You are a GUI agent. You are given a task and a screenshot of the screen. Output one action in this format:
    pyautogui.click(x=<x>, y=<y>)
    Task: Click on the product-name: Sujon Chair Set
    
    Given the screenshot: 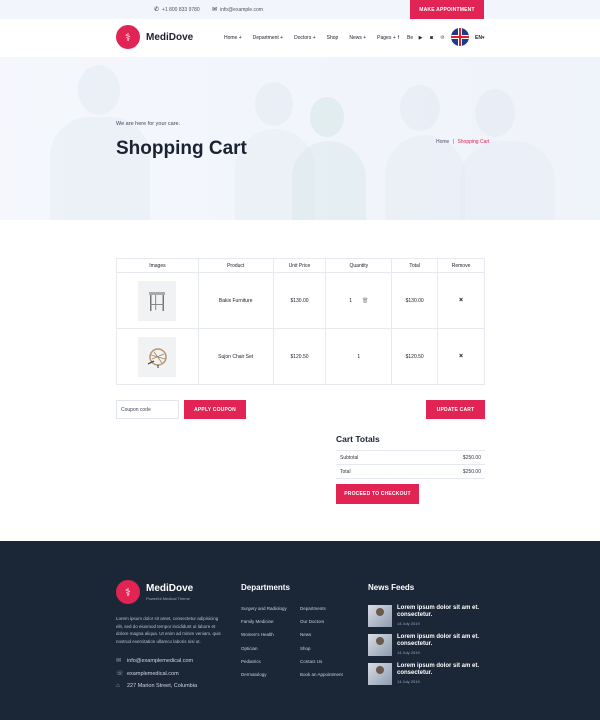 What is the action you would take?
    pyautogui.click(x=235, y=356)
    